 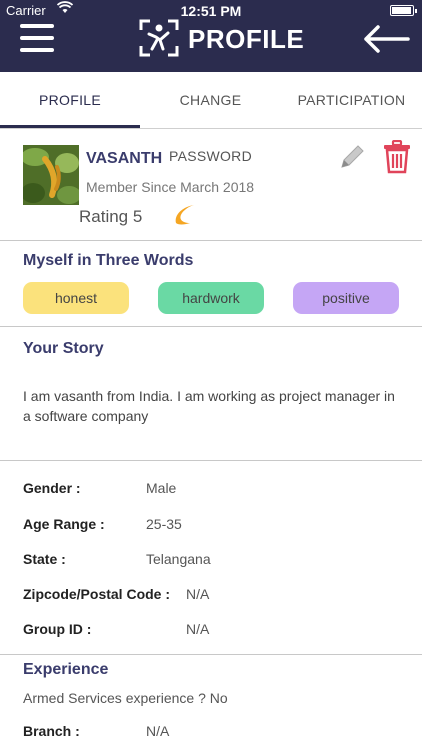 What do you see at coordinates (198, 594) in the screenshot?
I see `zipcode-value: N/A` at bounding box center [198, 594].